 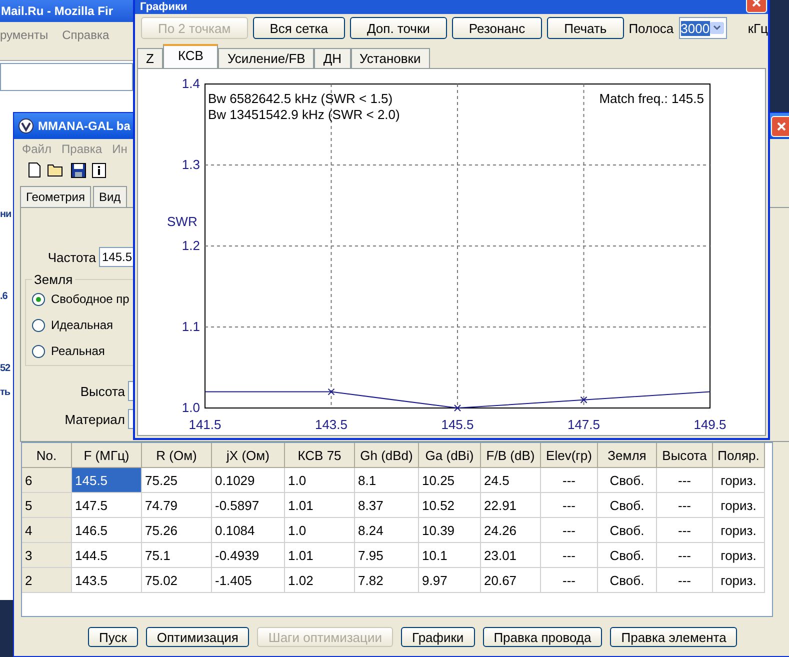 What do you see at coordinates (99, 170) in the screenshot?
I see `info-icon` at bounding box center [99, 170].